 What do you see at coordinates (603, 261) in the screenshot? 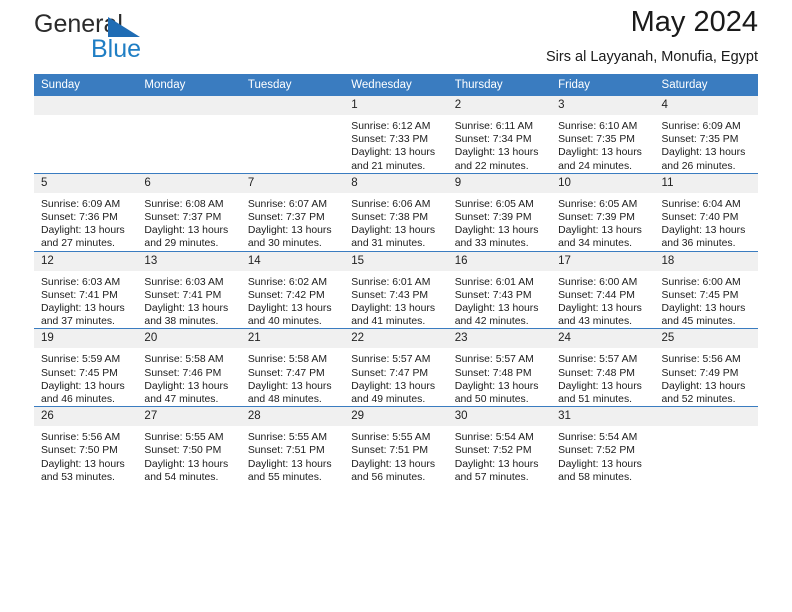
I see `day-number: 17` at bounding box center [603, 261].